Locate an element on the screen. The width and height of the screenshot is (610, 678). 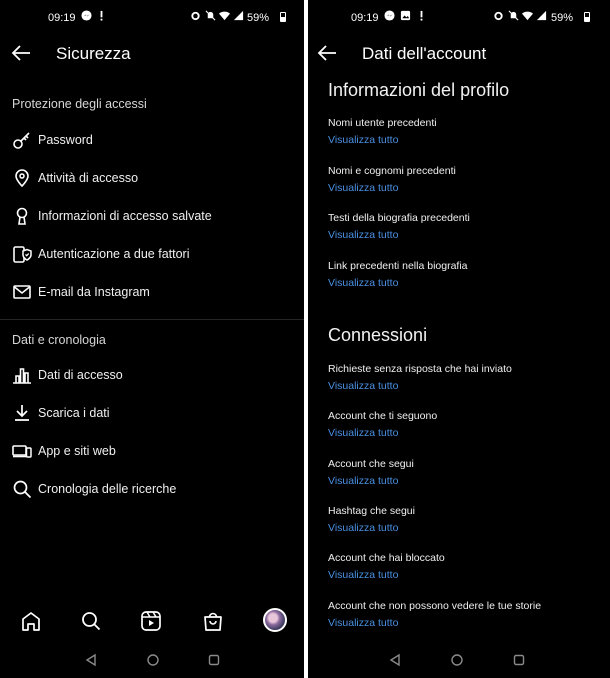
profile-info-heading: Informazioni del profilo is located at coordinates (419, 90).